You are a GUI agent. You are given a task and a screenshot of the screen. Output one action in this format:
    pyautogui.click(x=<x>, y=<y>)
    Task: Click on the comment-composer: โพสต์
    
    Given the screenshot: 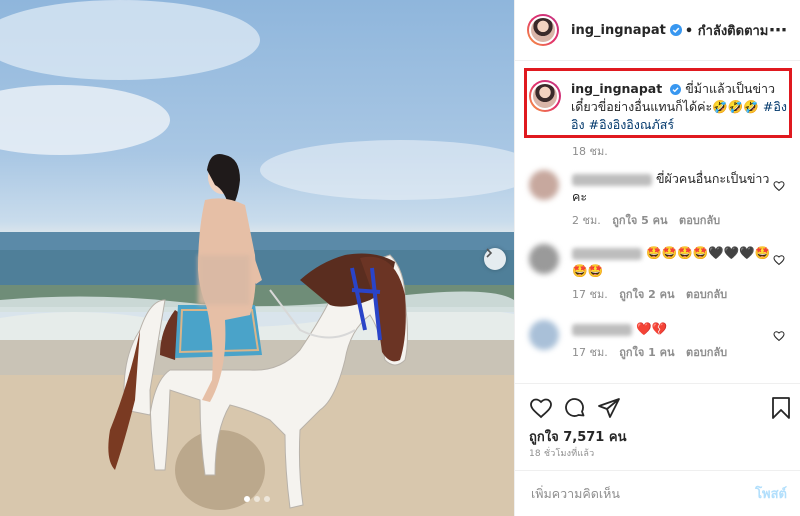 What is the action you would take?
    pyautogui.click(x=657, y=493)
    